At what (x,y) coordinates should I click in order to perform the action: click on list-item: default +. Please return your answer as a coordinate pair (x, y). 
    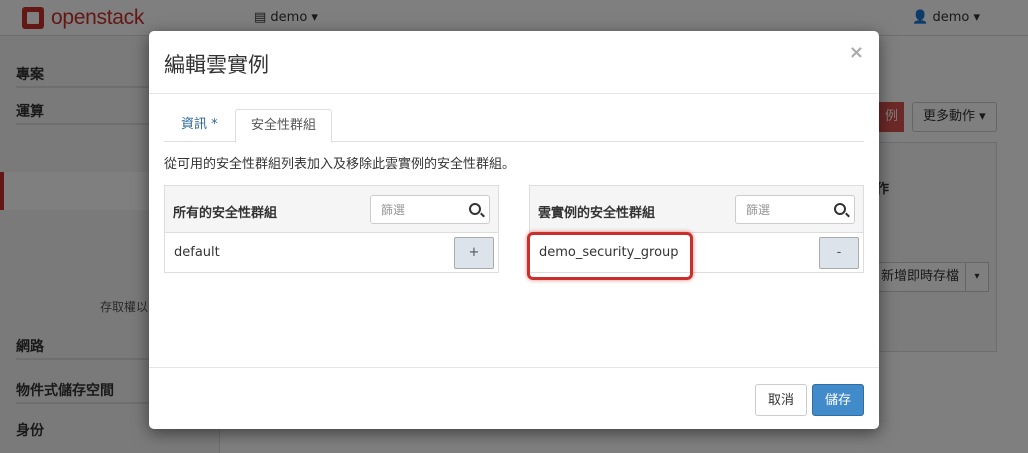
    Looking at the image, I should click on (331, 253).